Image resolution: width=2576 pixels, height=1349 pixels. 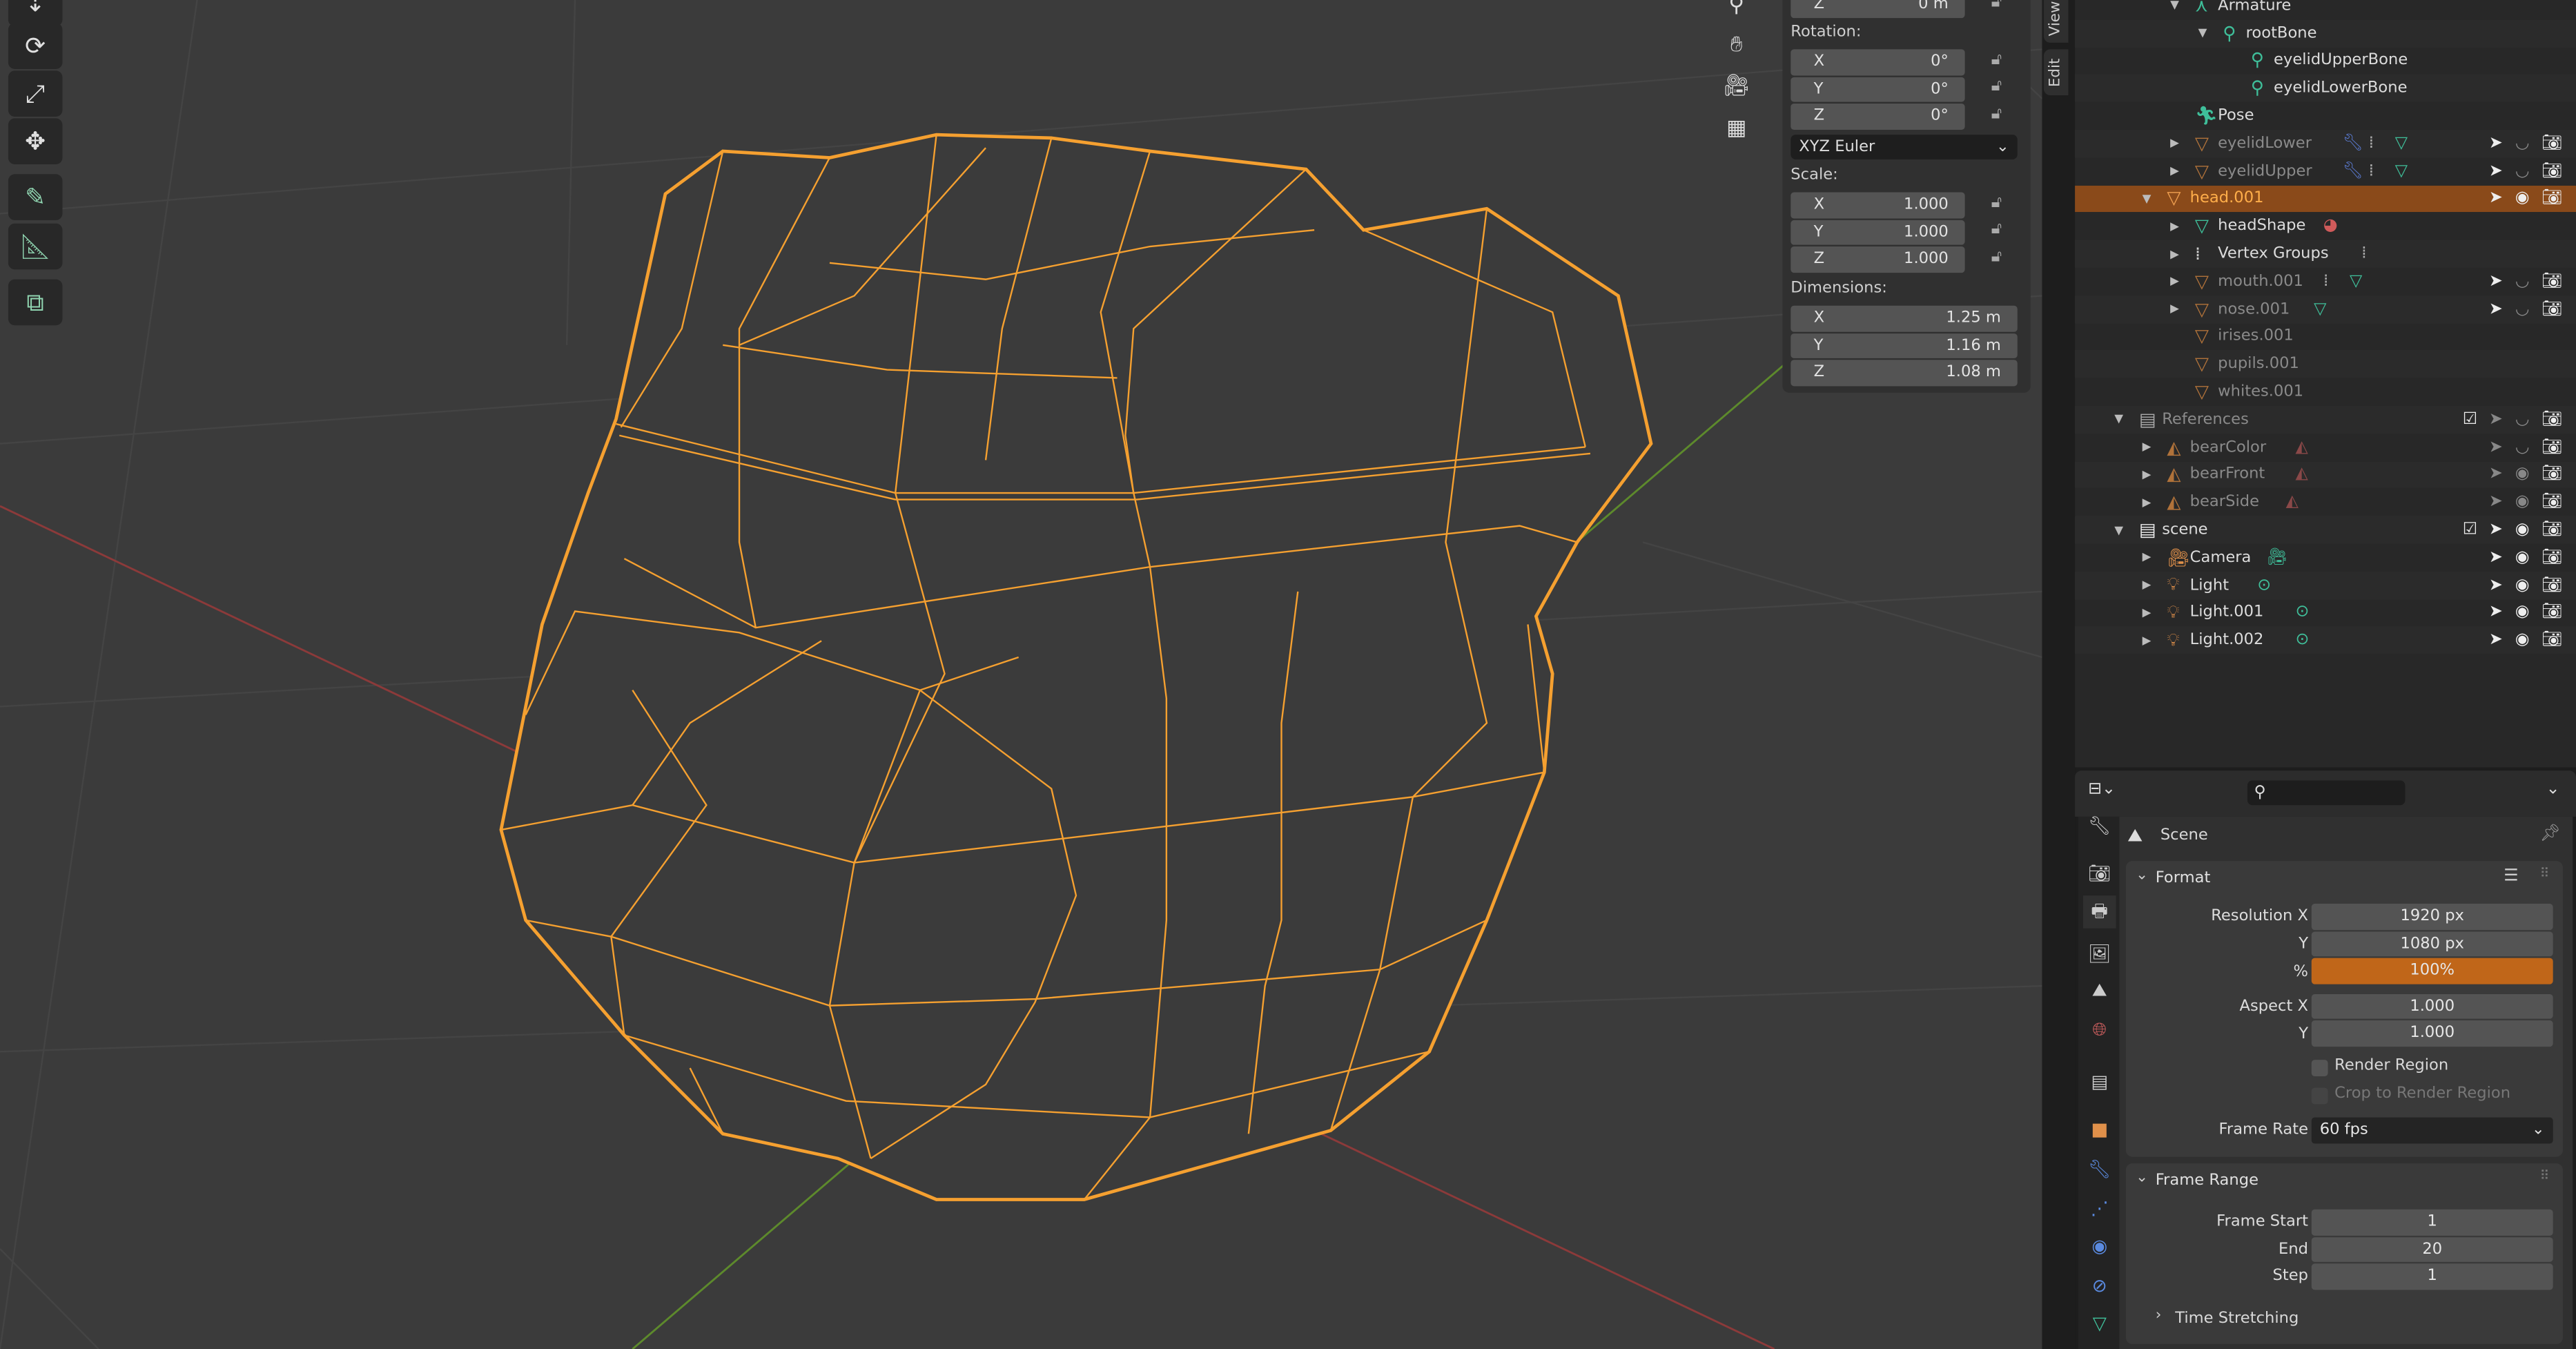 What do you see at coordinates (2099, 1208) in the screenshot?
I see `properties-tab-particles: ⋰` at bounding box center [2099, 1208].